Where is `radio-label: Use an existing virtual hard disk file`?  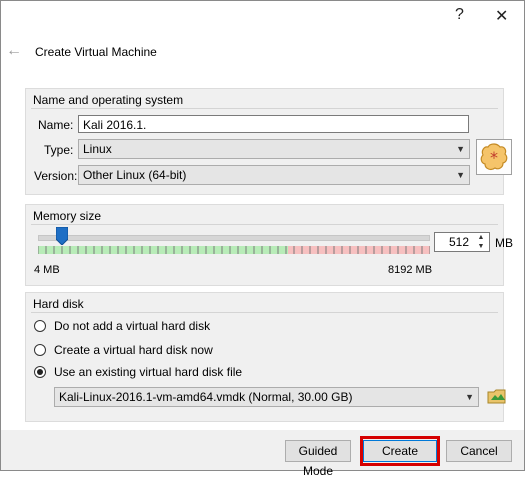 radio-label: Use an existing virtual hard disk file is located at coordinates (148, 372).